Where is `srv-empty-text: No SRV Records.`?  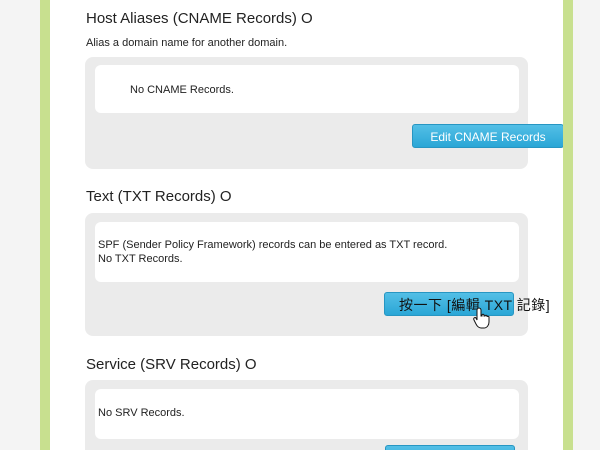
srv-empty-text: No SRV Records. is located at coordinates (141, 413).